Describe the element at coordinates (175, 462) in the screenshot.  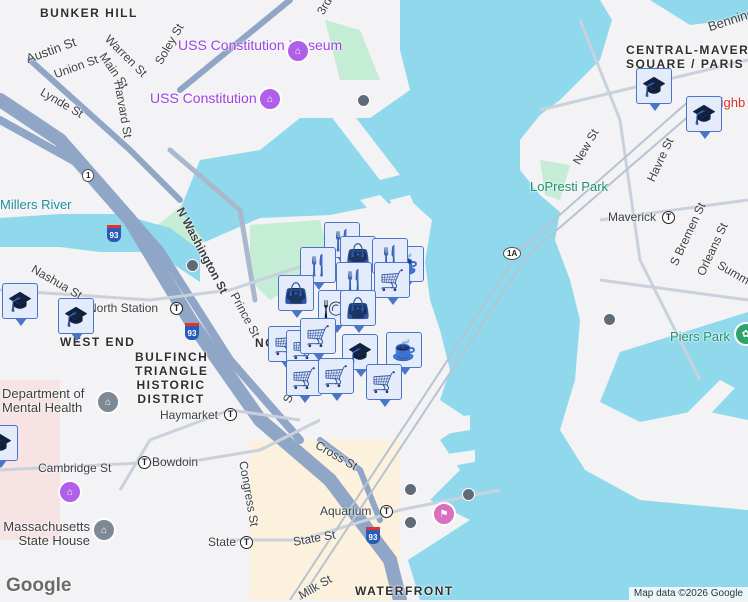
I see `station-label-bowdoin: Bowdoin` at that location.